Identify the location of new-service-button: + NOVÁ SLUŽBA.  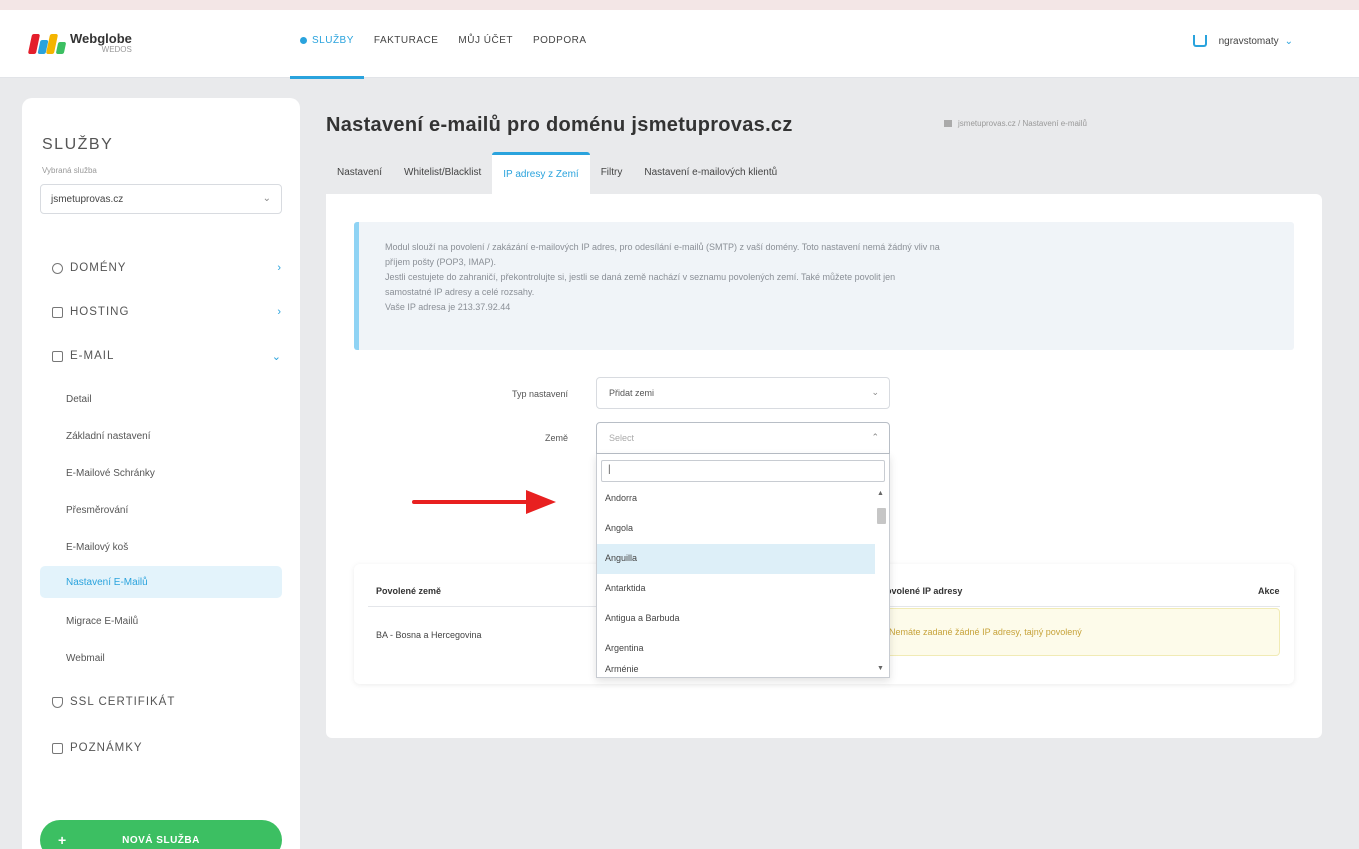
(161, 834).